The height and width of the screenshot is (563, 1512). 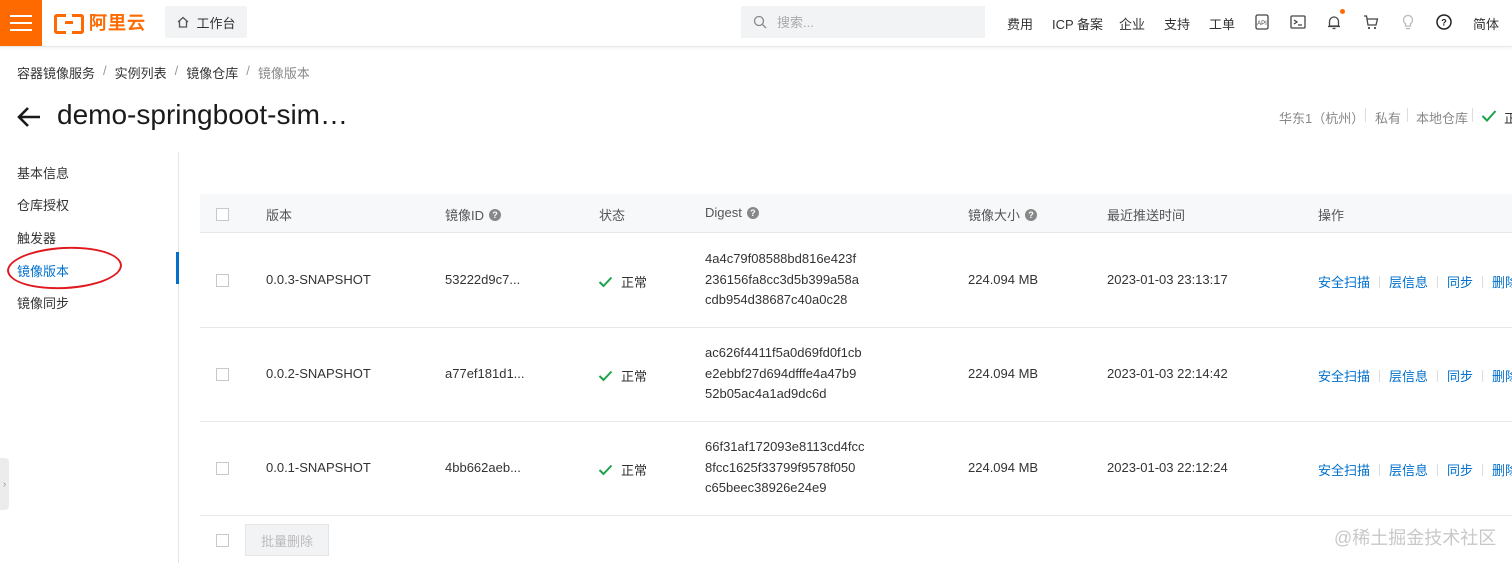 I want to click on svg-text: API, so click(x=1262, y=24).